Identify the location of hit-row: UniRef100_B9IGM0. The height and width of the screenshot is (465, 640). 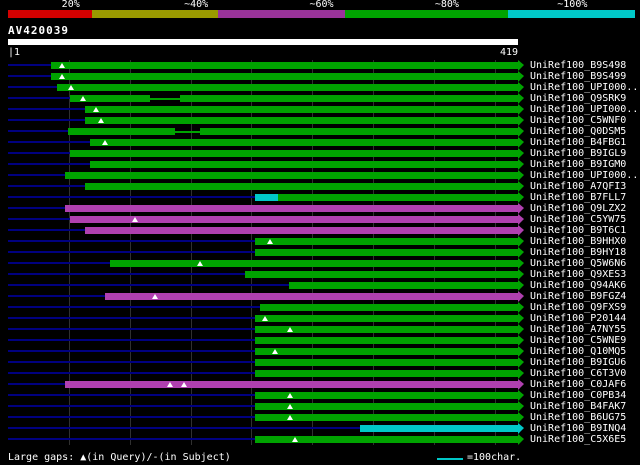
(320, 164).